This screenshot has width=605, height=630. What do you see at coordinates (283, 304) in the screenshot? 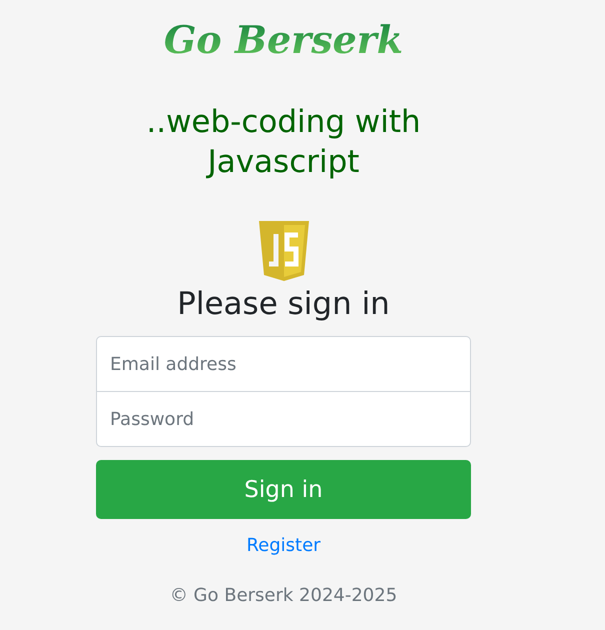
I see `heading: Please sign in` at bounding box center [283, 304].